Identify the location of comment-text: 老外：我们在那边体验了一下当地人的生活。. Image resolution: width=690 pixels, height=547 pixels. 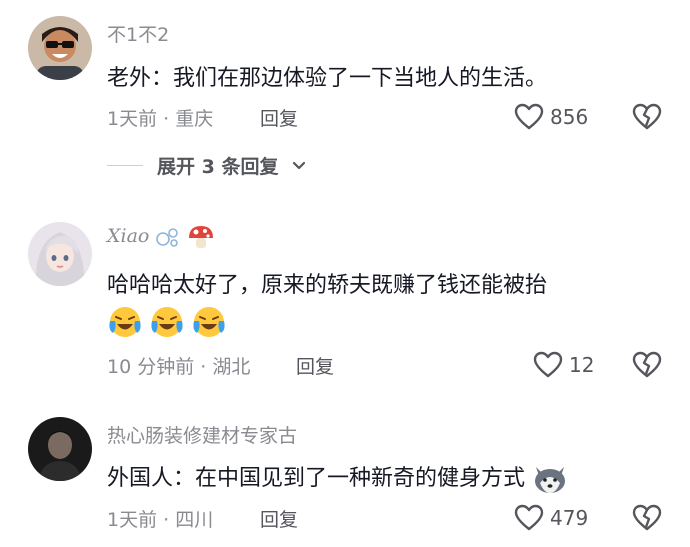
(327, 78).